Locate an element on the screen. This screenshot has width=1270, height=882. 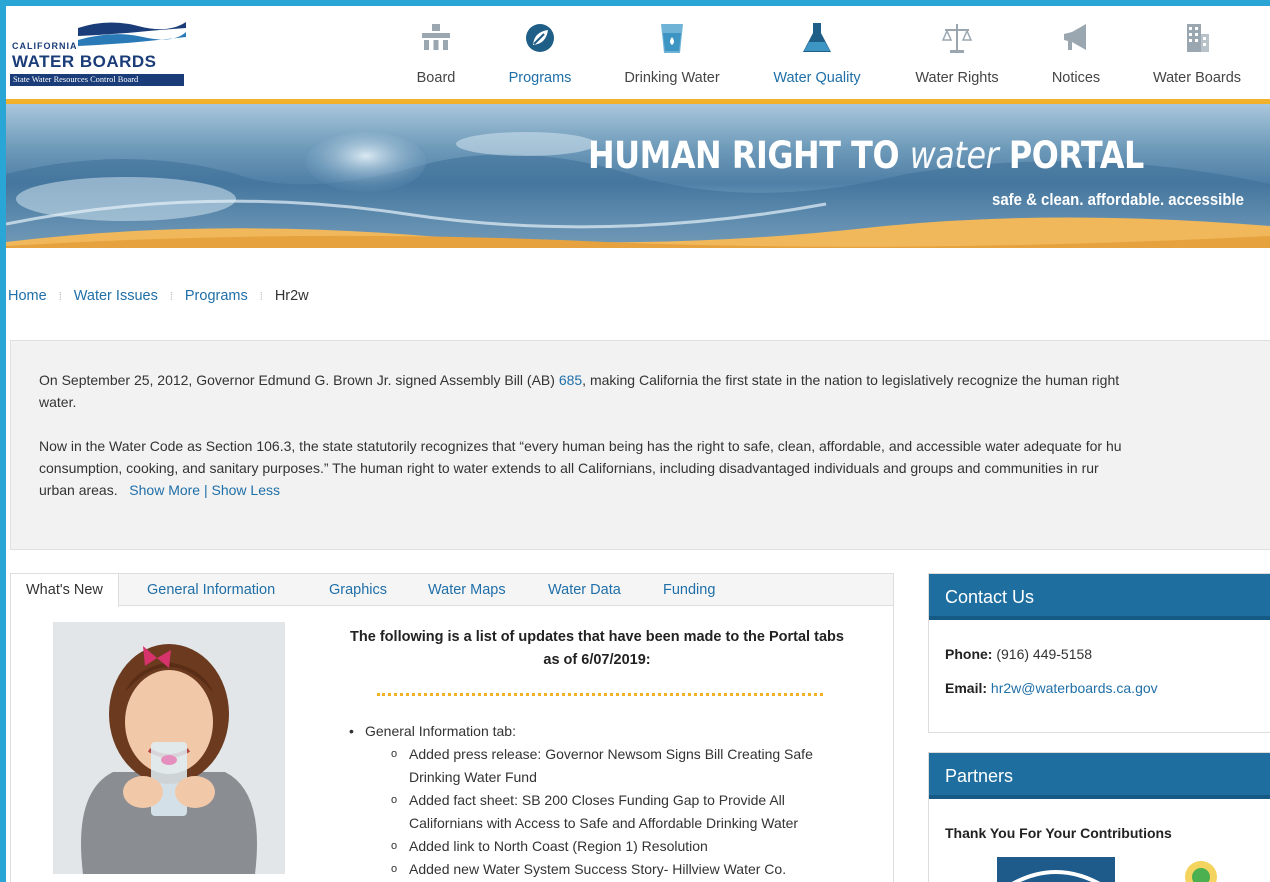
scales-icon is located at coordinates (957, 38).